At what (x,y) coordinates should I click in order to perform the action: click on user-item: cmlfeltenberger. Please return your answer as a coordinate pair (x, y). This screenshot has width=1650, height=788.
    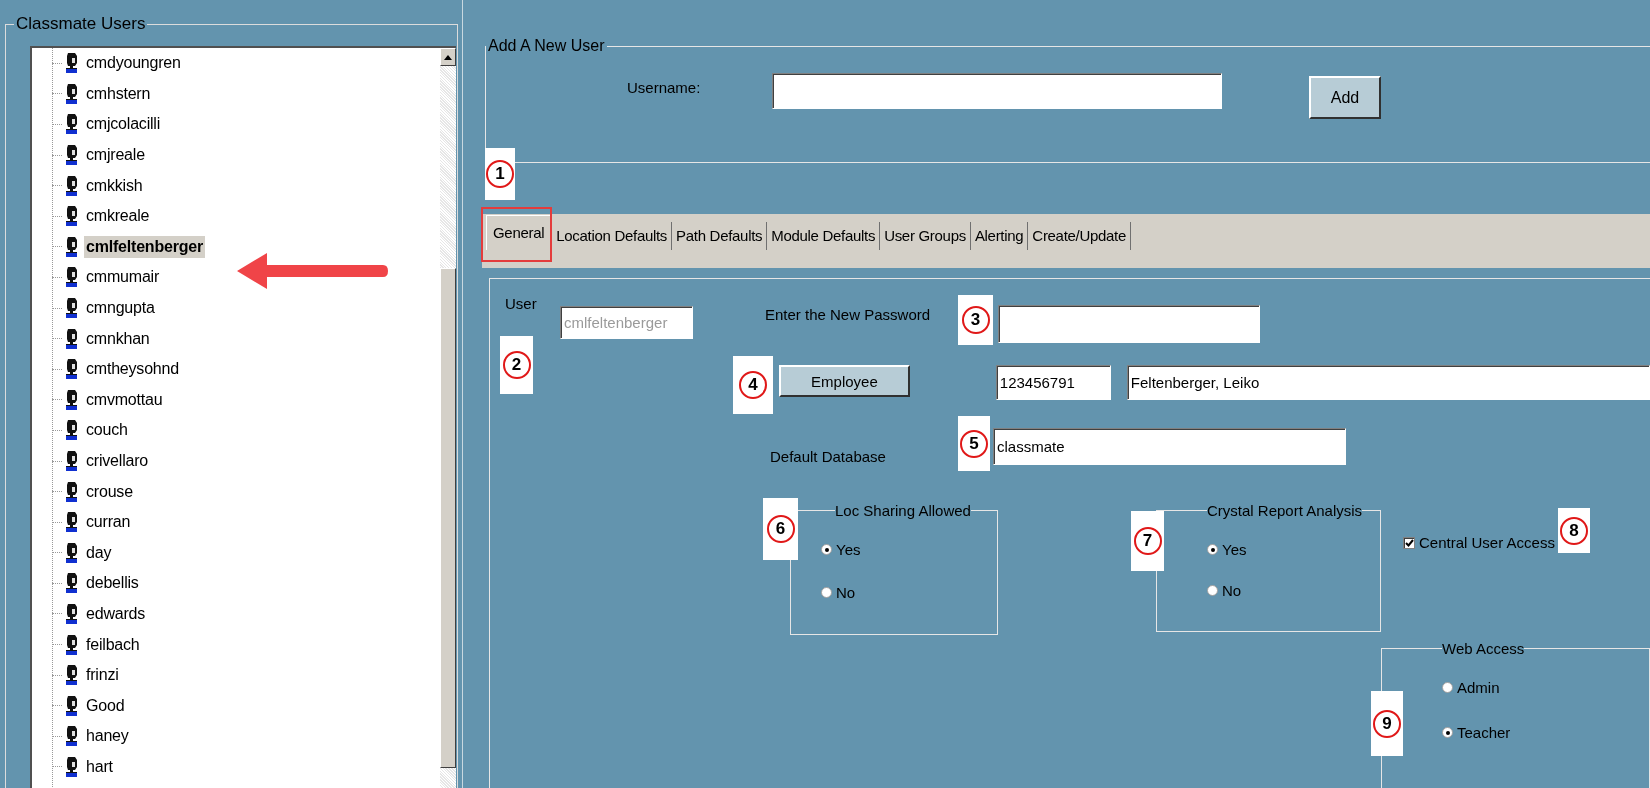
    Looking at the image, I should click on (145, 246).